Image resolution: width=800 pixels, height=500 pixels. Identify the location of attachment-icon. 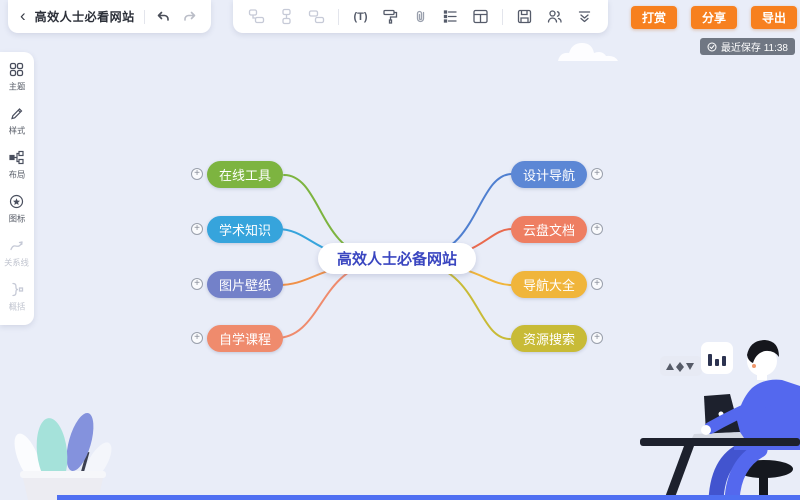
(420, 16).